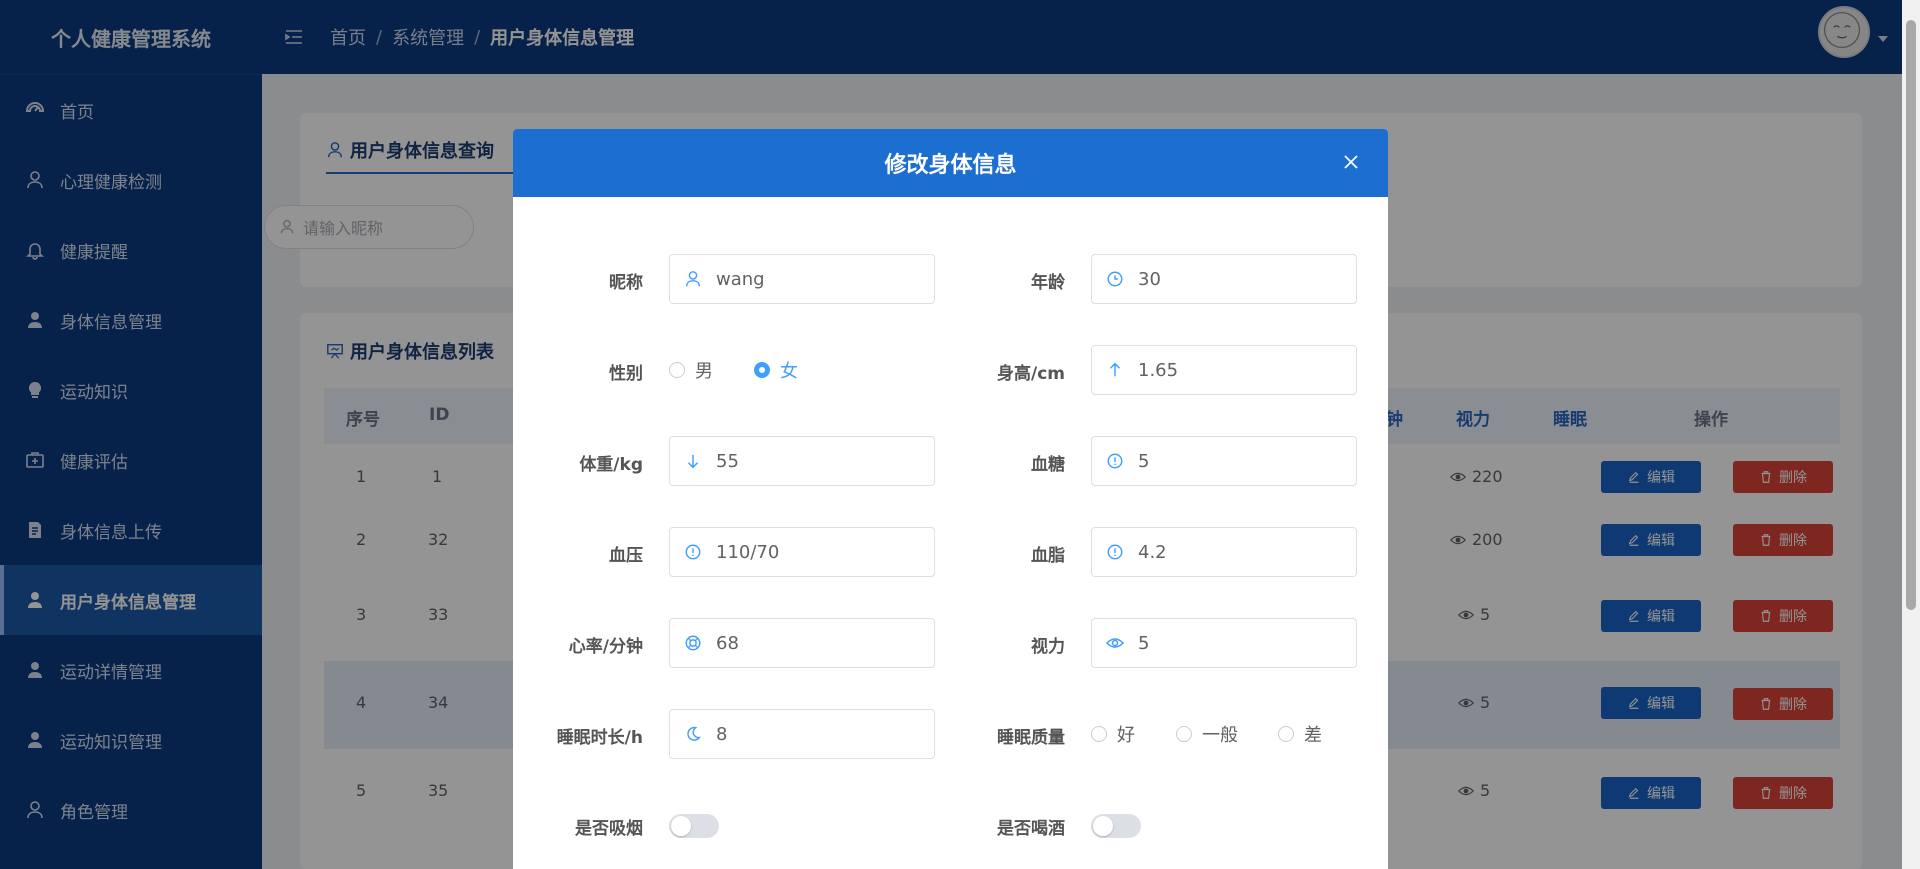 Image resolution: width=1920 pixels, height=869 pixels. Describe the element at coordinates (1048, 647) in the screenshot. I see `vision-label: 视力` at that location.